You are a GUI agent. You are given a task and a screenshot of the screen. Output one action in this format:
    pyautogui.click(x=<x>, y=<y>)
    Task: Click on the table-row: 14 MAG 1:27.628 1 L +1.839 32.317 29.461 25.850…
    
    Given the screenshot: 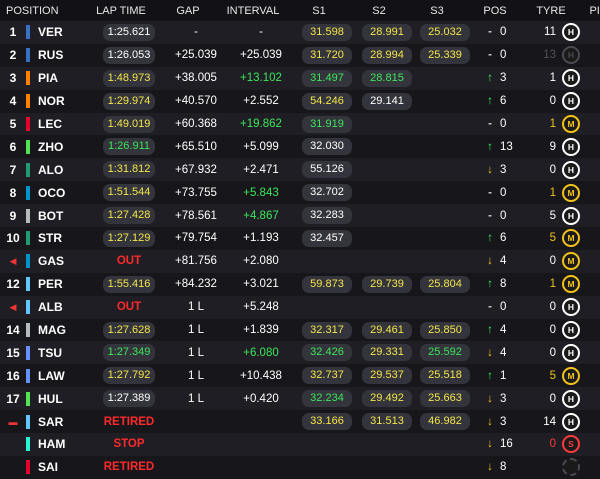 What is the action you would take?
    pyautogui.click(x=300, y=330)
    